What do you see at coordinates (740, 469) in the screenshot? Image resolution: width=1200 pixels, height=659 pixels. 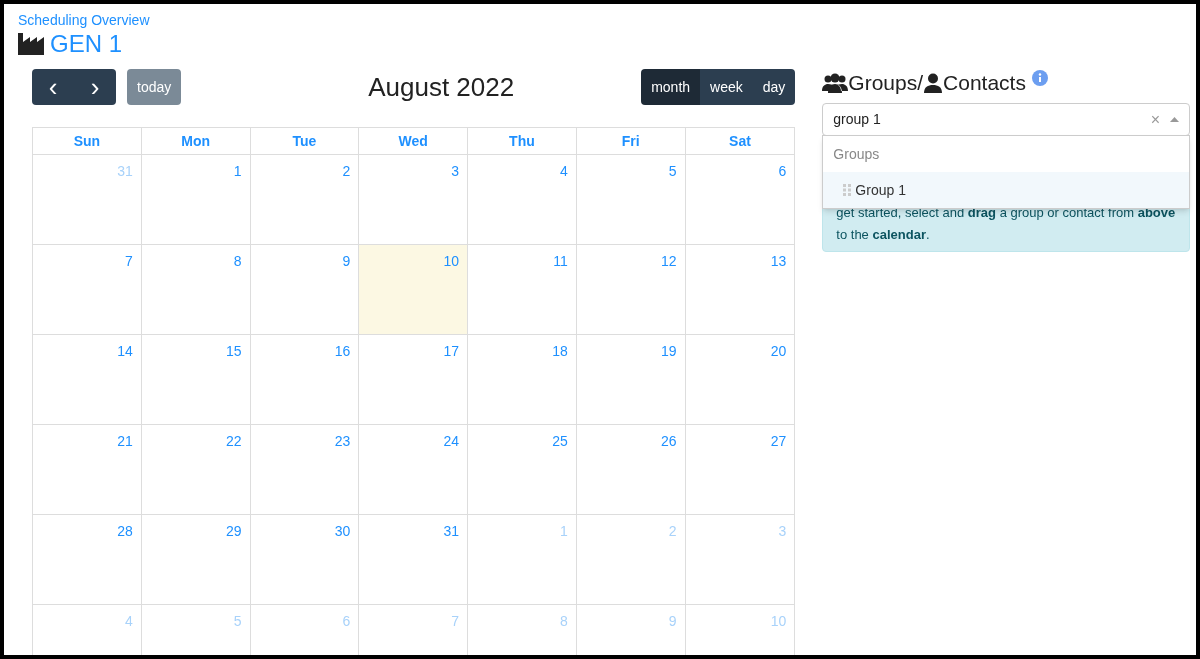 I see `day-cell: 27` at bounding box center [740, 469].